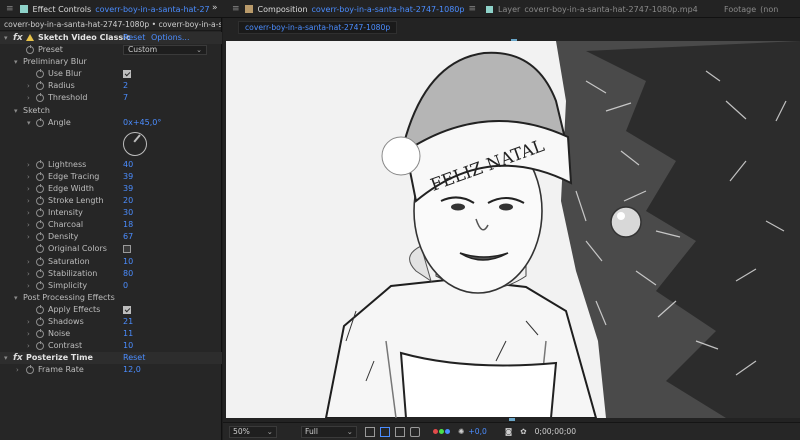  What do you see at coordinates (128, 213) in the screenshot?
I see `param-value: 30` at bounding box center [128, 213].